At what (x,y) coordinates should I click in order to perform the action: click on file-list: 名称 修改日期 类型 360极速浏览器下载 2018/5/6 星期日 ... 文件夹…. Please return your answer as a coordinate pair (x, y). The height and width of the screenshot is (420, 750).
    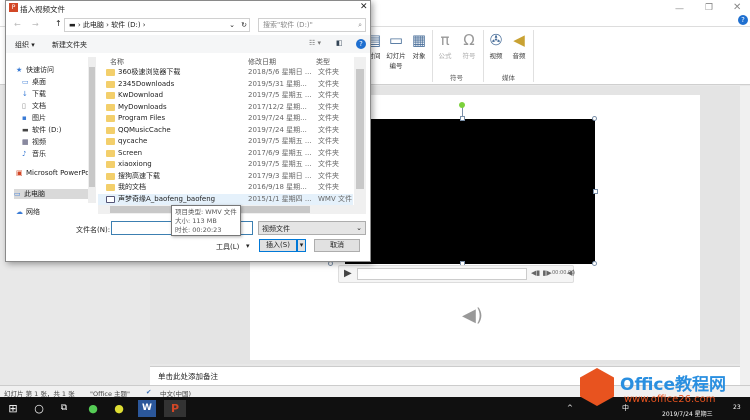
    Looking at the image, I should click on (225, 131).